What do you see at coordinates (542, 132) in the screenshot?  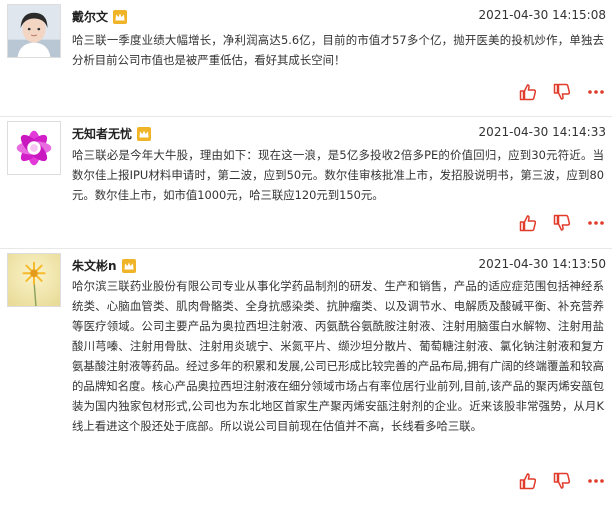 I see `timestamp: 2021-04-30 14:14:33` at bounding box center [542, 132].